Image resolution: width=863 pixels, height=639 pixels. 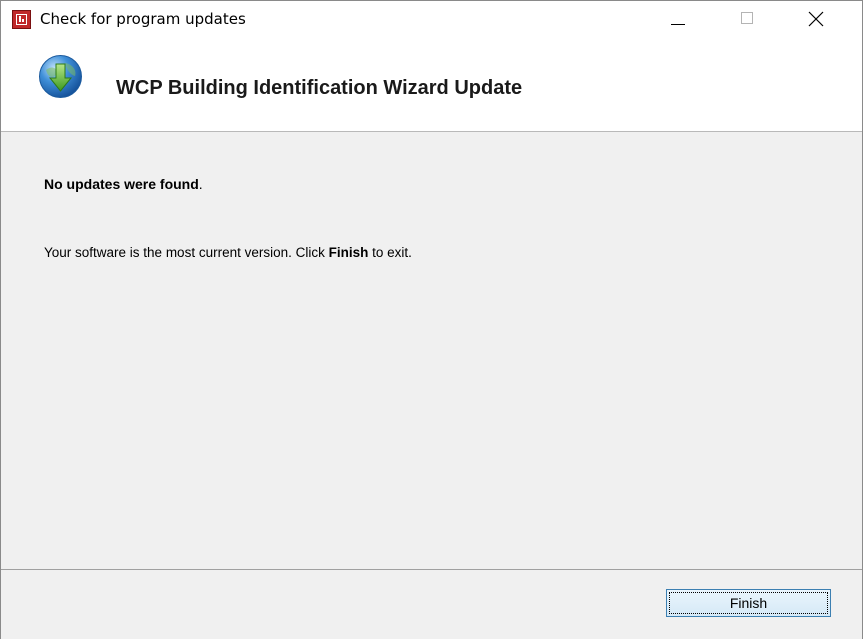 What do you see at coordinates (348, 252) in the screenshot?
I see `info-message-bold: Finish` at bounding box center [348, 252].